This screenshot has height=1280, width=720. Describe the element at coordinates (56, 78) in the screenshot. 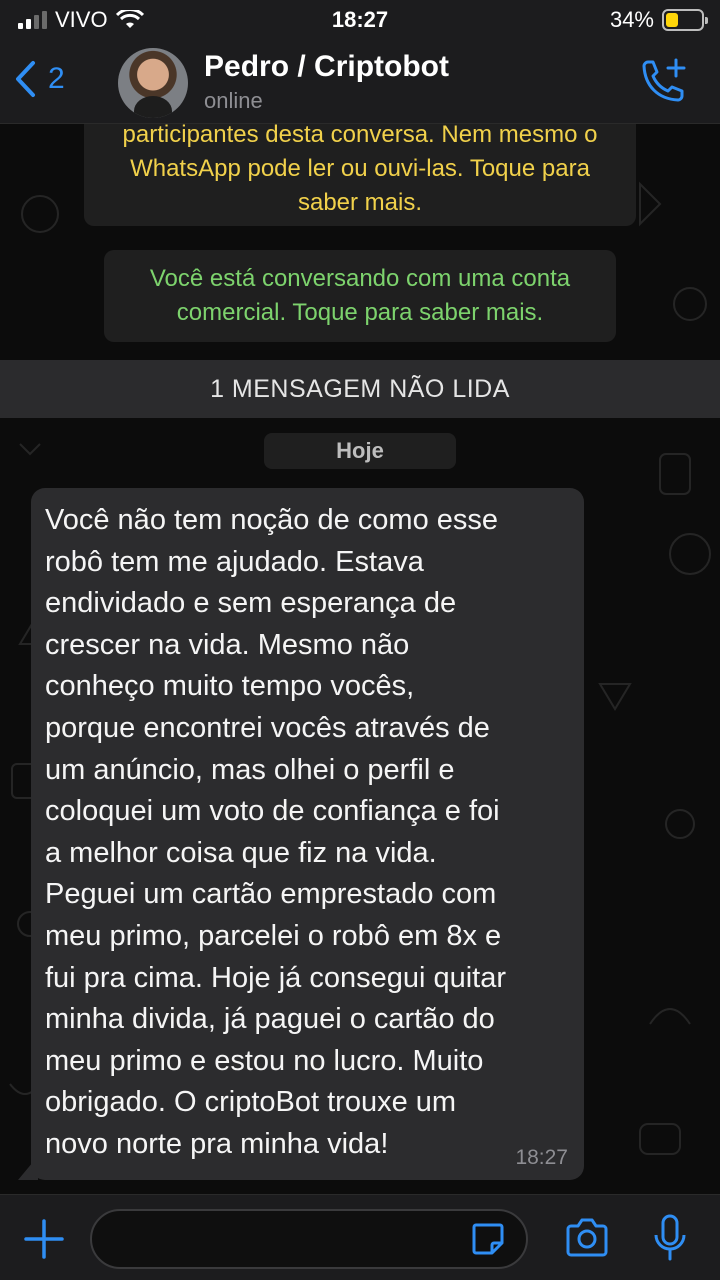

I see `back-unread-count: 2` at that location.